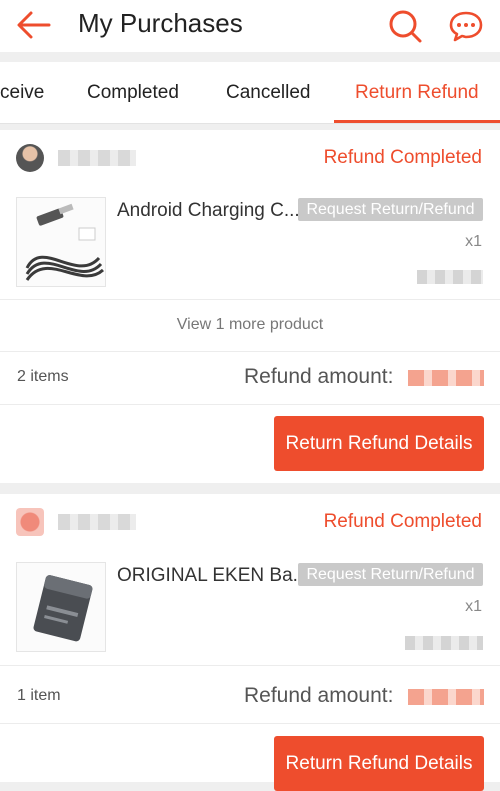  I want to click on chat-icon, so click(466, 26).